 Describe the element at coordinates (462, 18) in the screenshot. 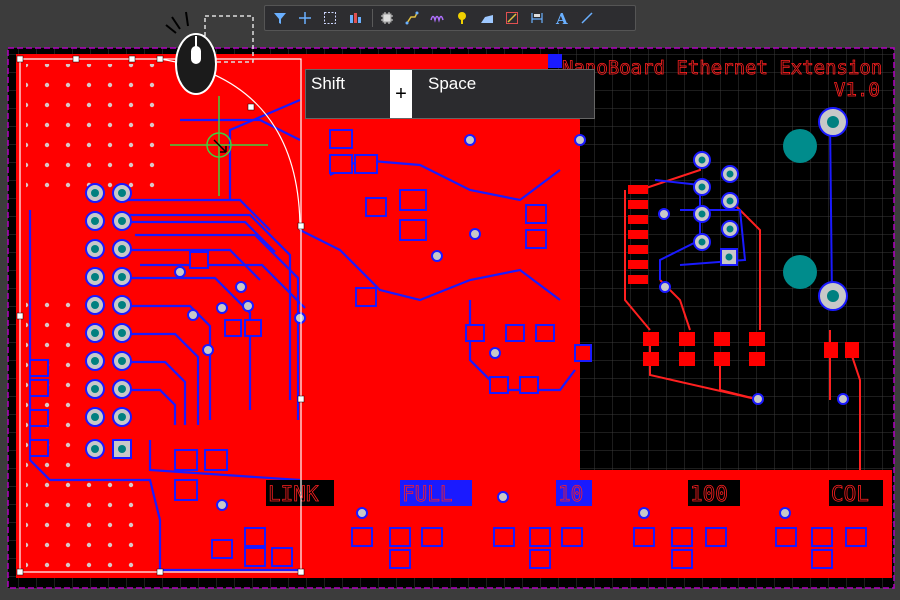

I see `via-icon` at that location.